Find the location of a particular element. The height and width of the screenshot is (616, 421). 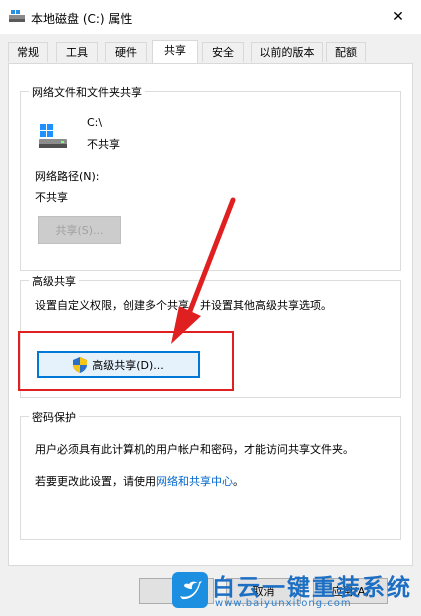

tab-tools: 工具 is located at coordinates (77, 52).